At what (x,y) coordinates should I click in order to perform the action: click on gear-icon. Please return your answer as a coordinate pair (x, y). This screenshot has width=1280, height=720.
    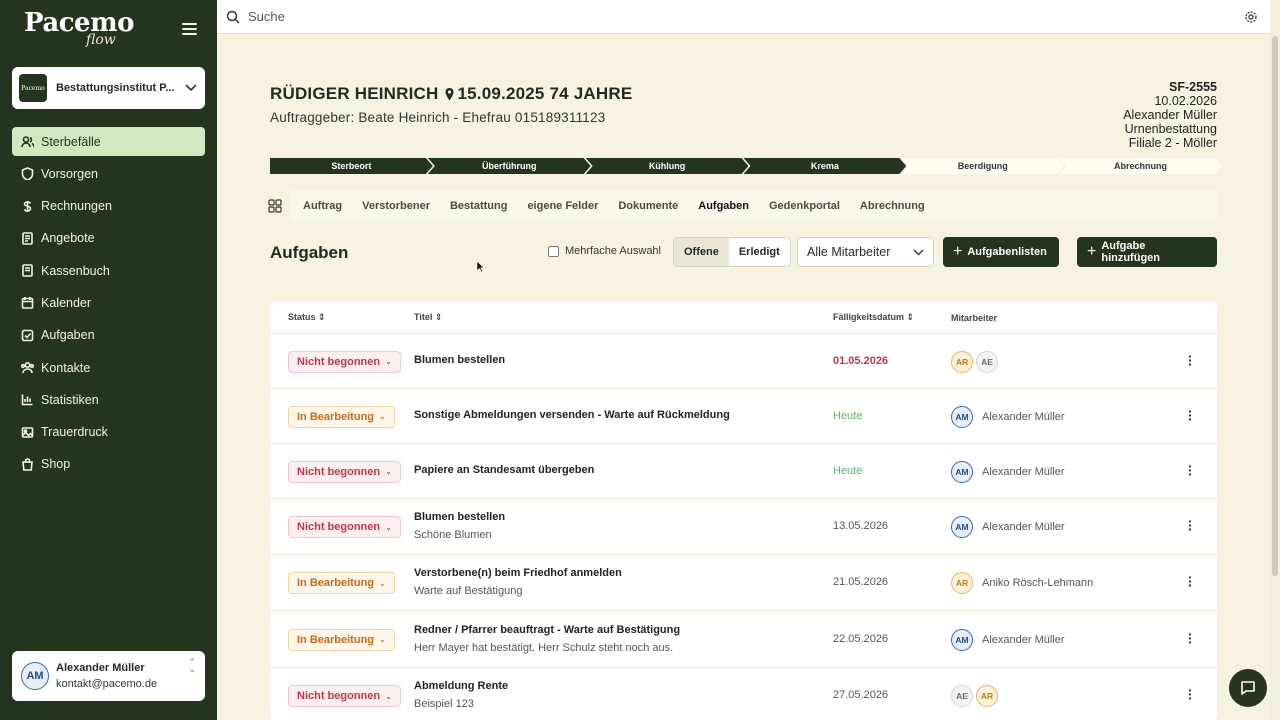
    Looking at the image, I should click on (1251, 17).